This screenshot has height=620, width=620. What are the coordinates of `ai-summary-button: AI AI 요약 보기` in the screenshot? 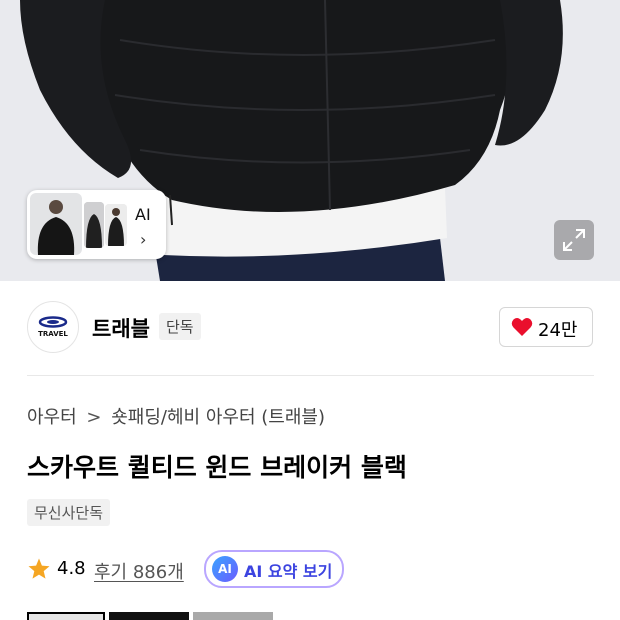 It's located at (274, 569).